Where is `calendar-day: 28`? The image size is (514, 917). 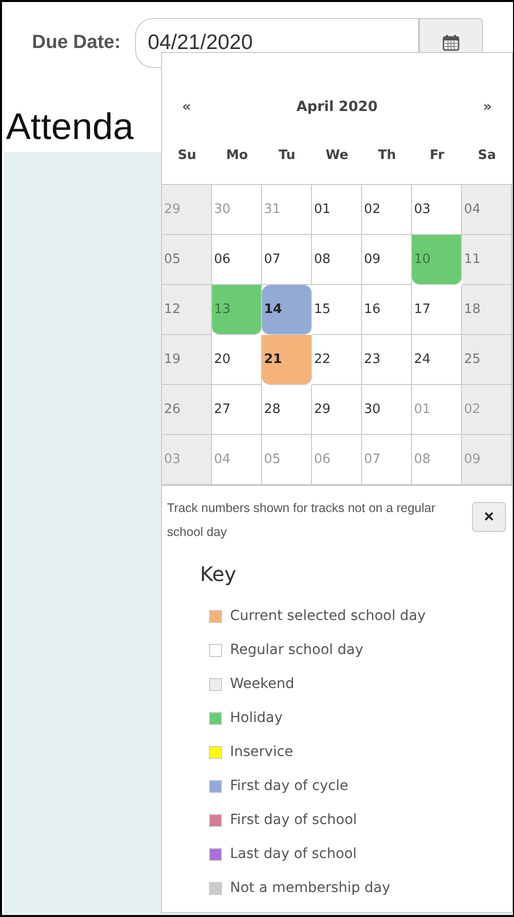
calendar-day: 28 is located at coordinates (287, 410).